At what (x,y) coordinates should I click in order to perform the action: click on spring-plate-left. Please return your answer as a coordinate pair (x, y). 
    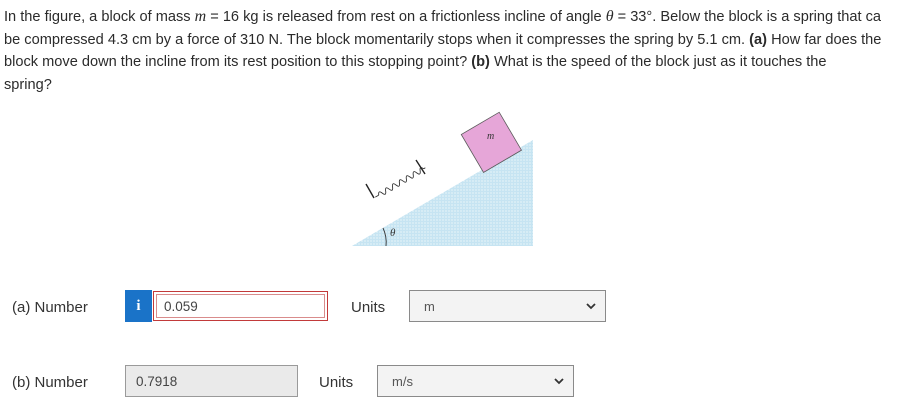
    Looking at the image, I should click on (370, 191).